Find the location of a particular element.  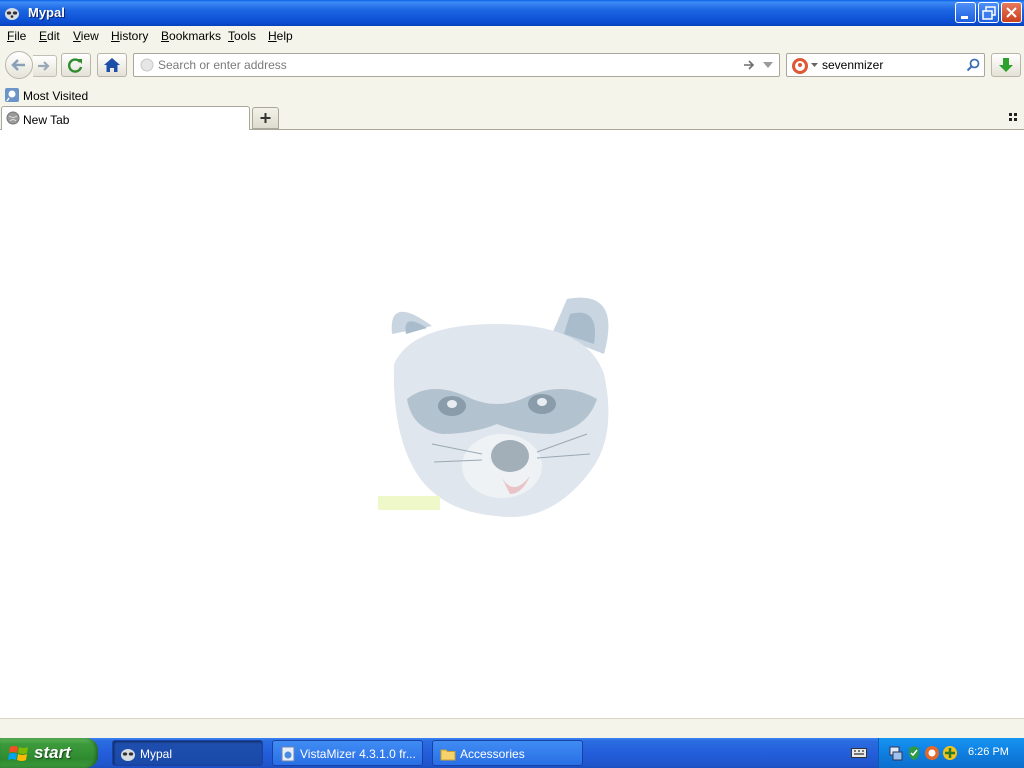

update-icon is located at coordinates (932, 753).